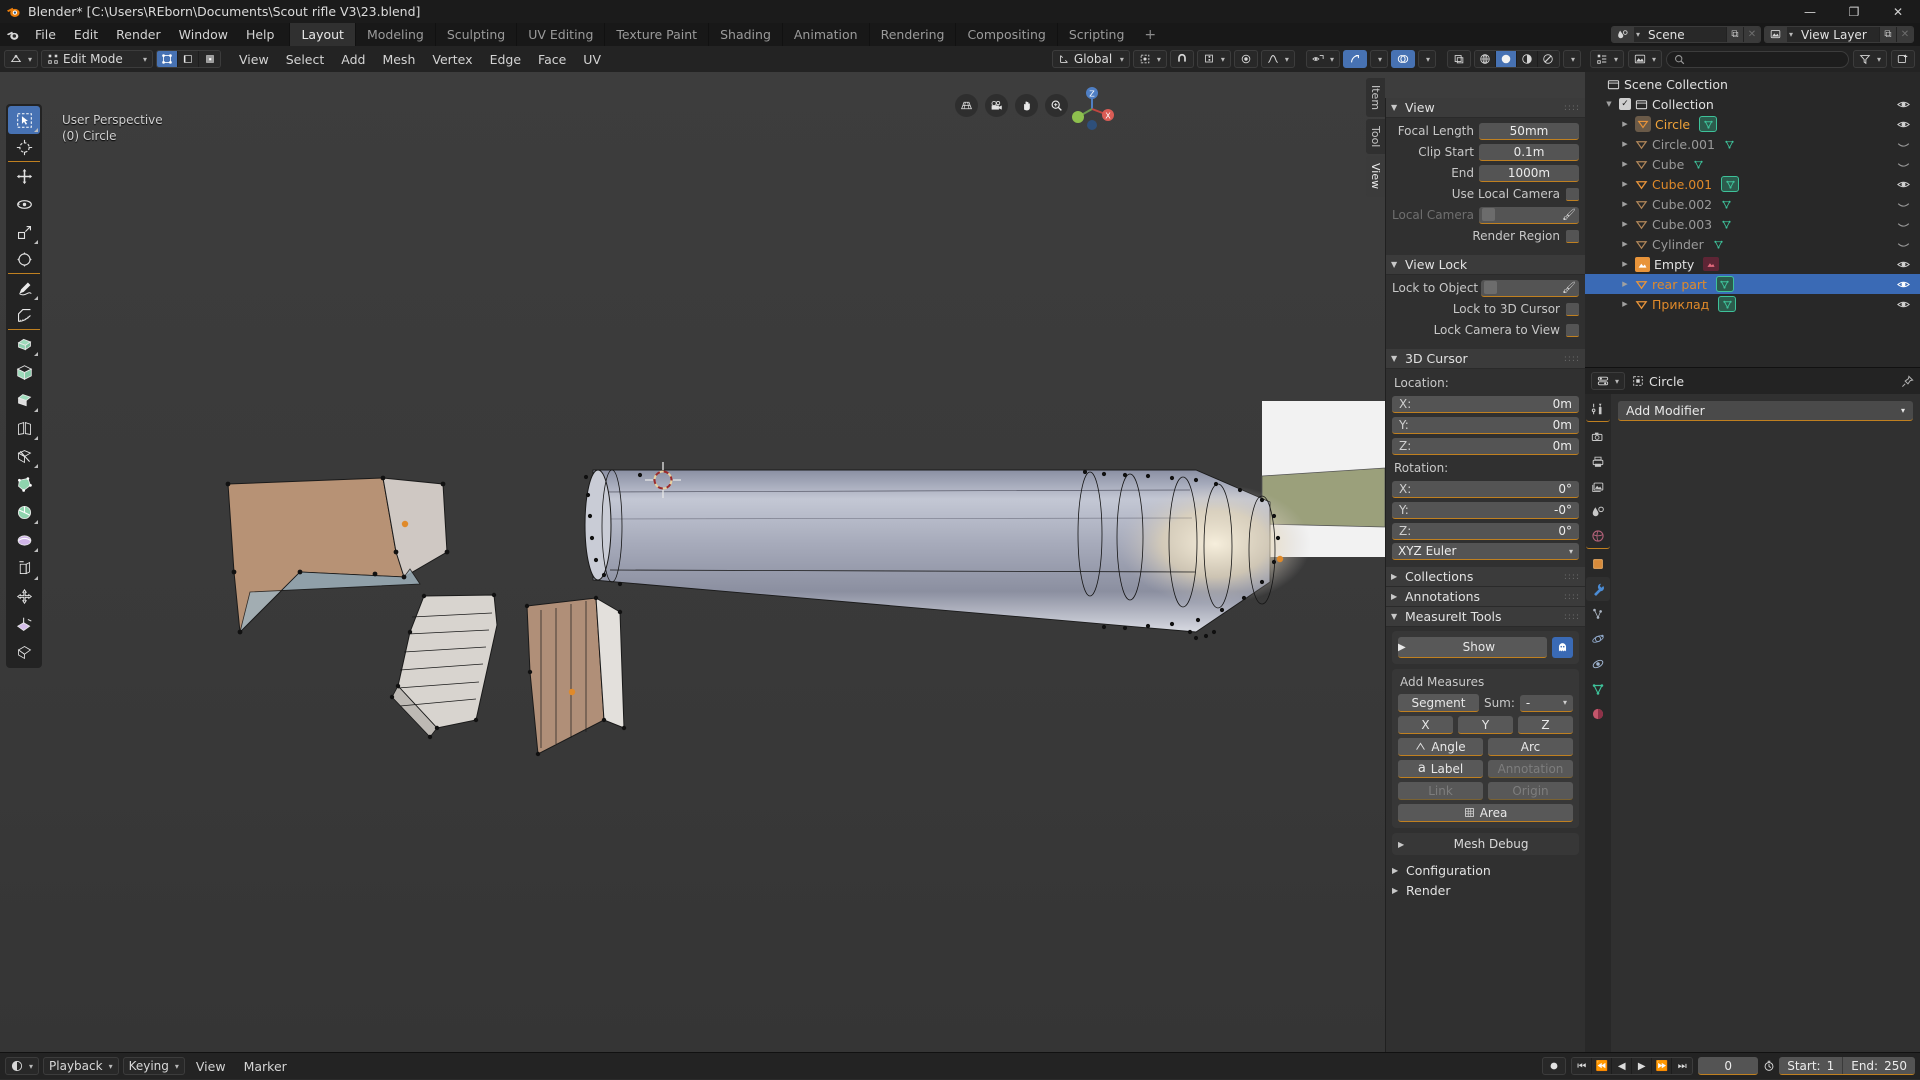  Describe the element at coordinates (1609, 104) in the screenshot. I see `collection-expand-icon: ▼` at that location.